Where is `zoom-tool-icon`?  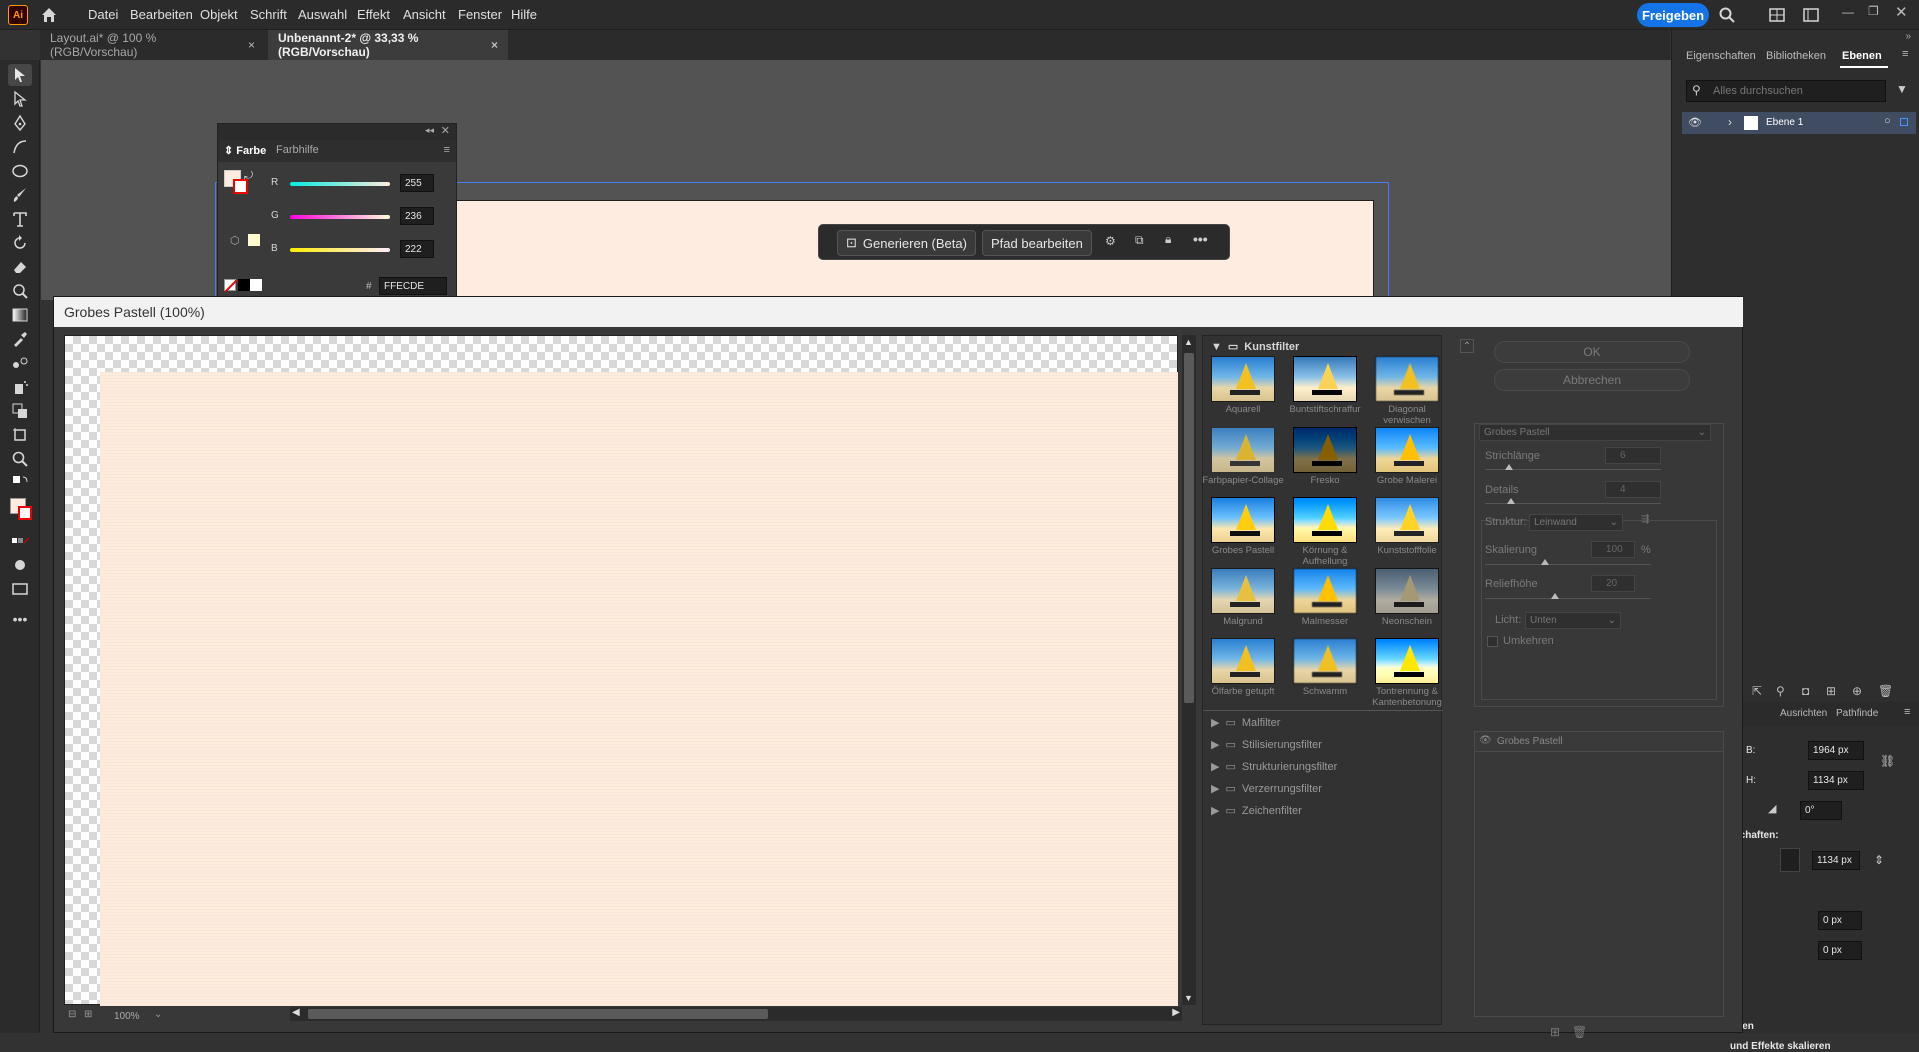 zoom-tool-icon is located at coordinates (20, 459).